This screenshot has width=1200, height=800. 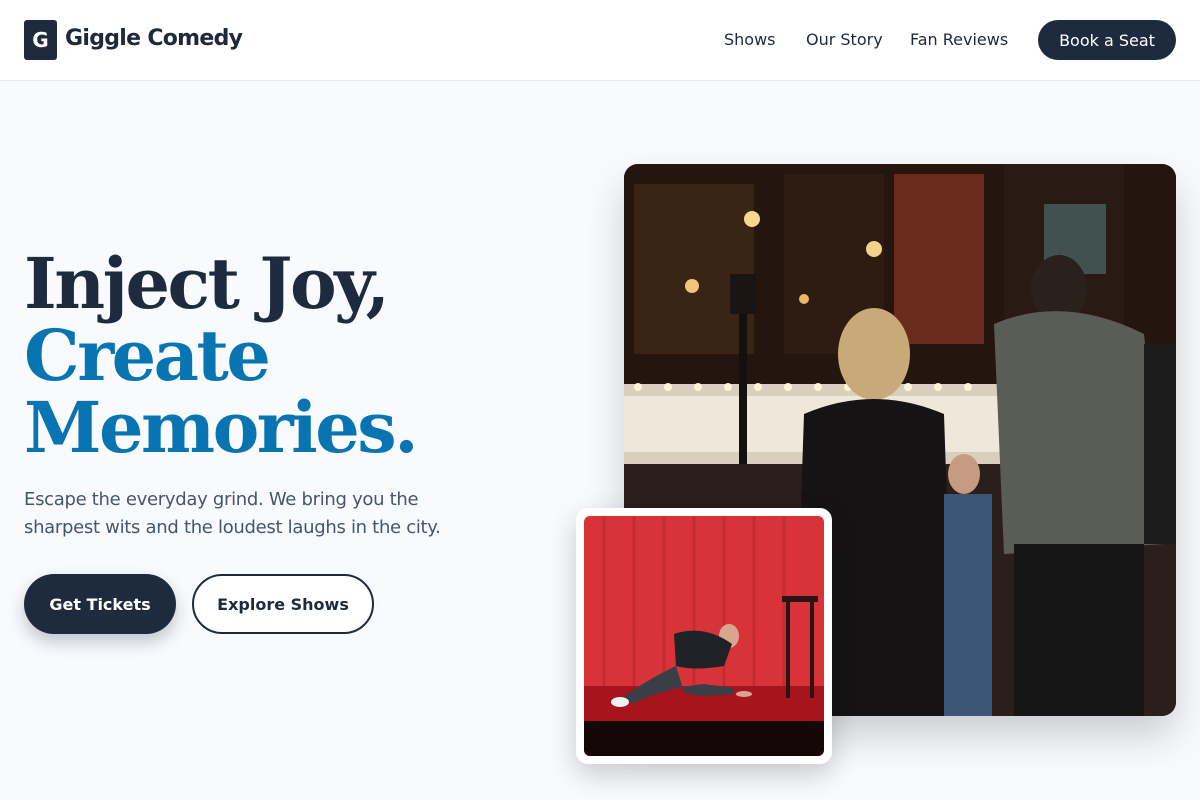 I want to click on brand-name: Giggle Comedy, so click(x=154, y=38).